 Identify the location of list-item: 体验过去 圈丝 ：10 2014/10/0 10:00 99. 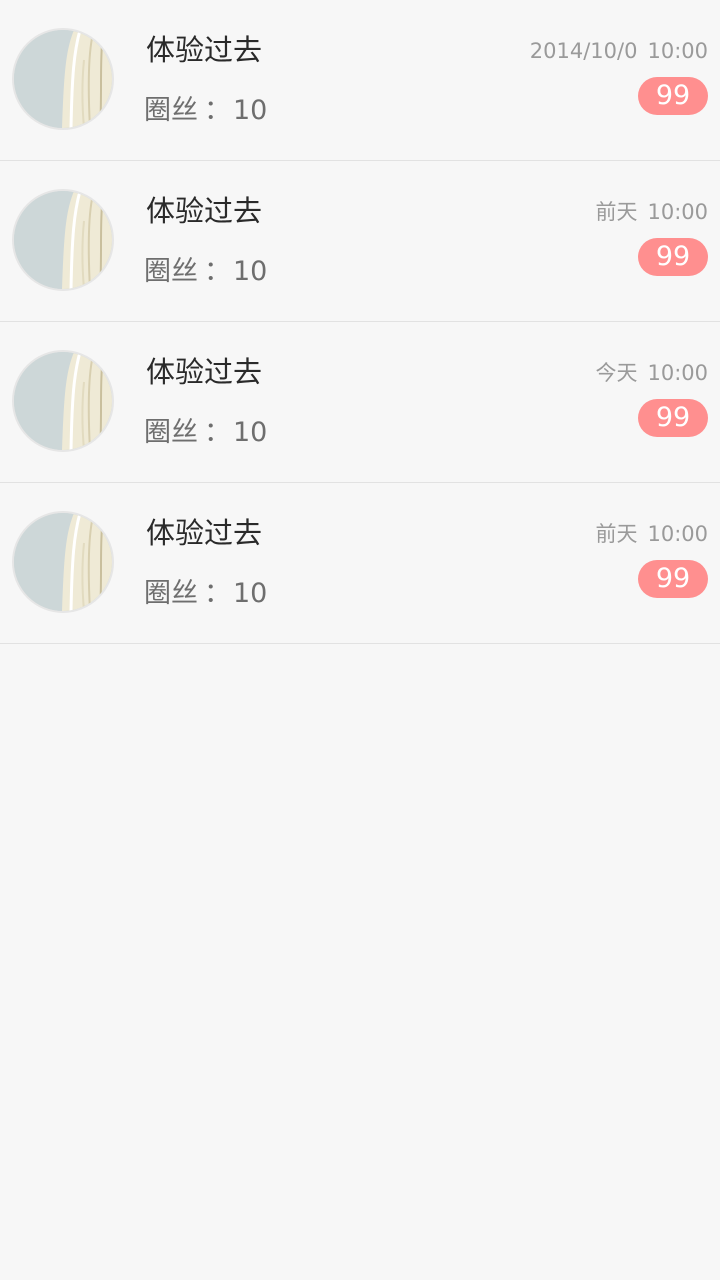
(360, 80).